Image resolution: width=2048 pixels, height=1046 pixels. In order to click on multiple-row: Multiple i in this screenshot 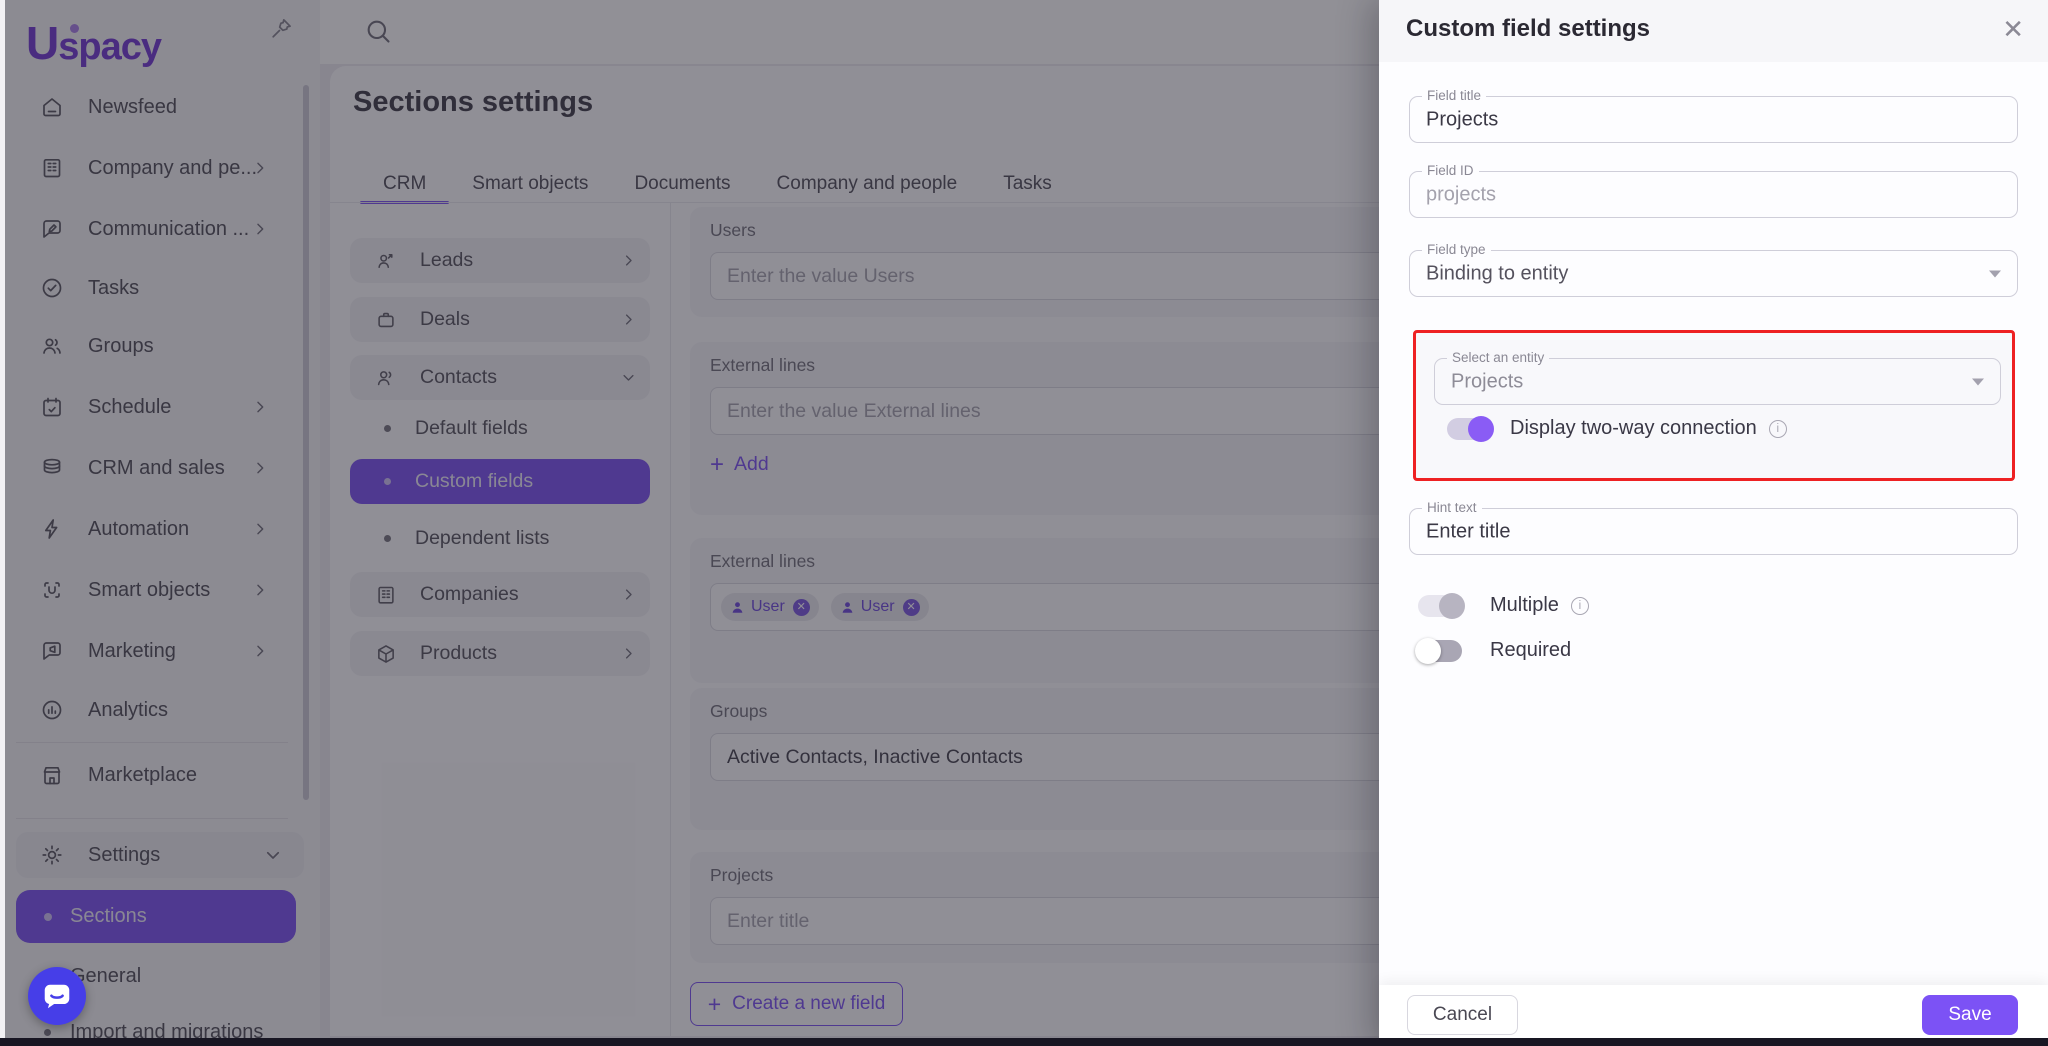, I will do `click(1503, 605)`.